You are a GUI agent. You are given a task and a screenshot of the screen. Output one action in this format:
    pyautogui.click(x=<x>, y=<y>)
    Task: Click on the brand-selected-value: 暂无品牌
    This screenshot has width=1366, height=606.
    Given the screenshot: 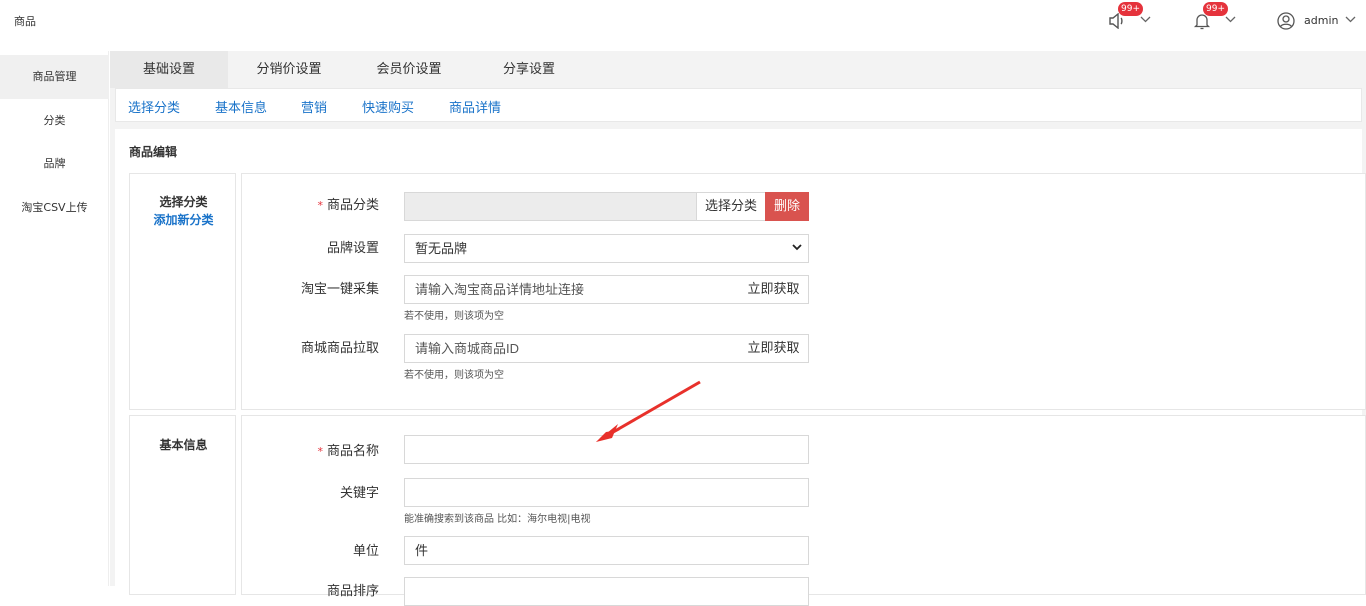 What is the action you would take?
    pyautogui.click(x=441, y=248)
    